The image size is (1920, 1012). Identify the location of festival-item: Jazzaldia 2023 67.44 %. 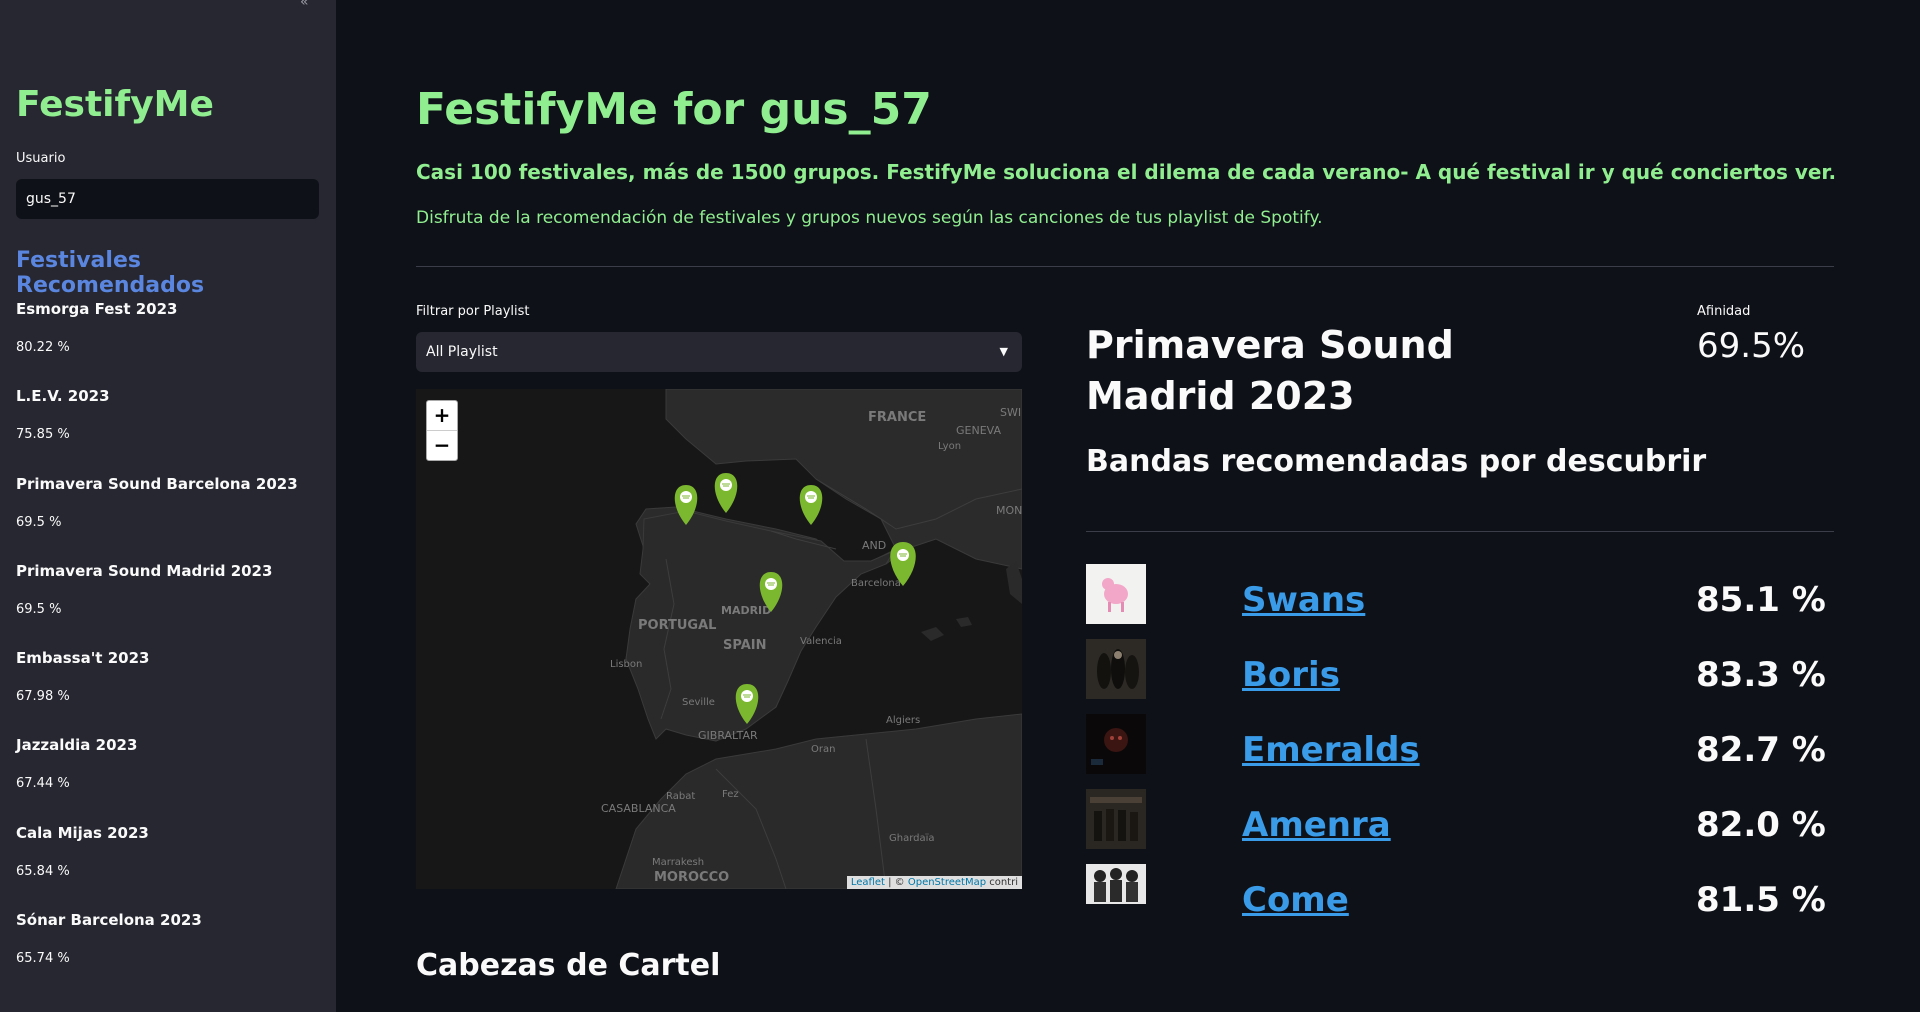
(171, 779).